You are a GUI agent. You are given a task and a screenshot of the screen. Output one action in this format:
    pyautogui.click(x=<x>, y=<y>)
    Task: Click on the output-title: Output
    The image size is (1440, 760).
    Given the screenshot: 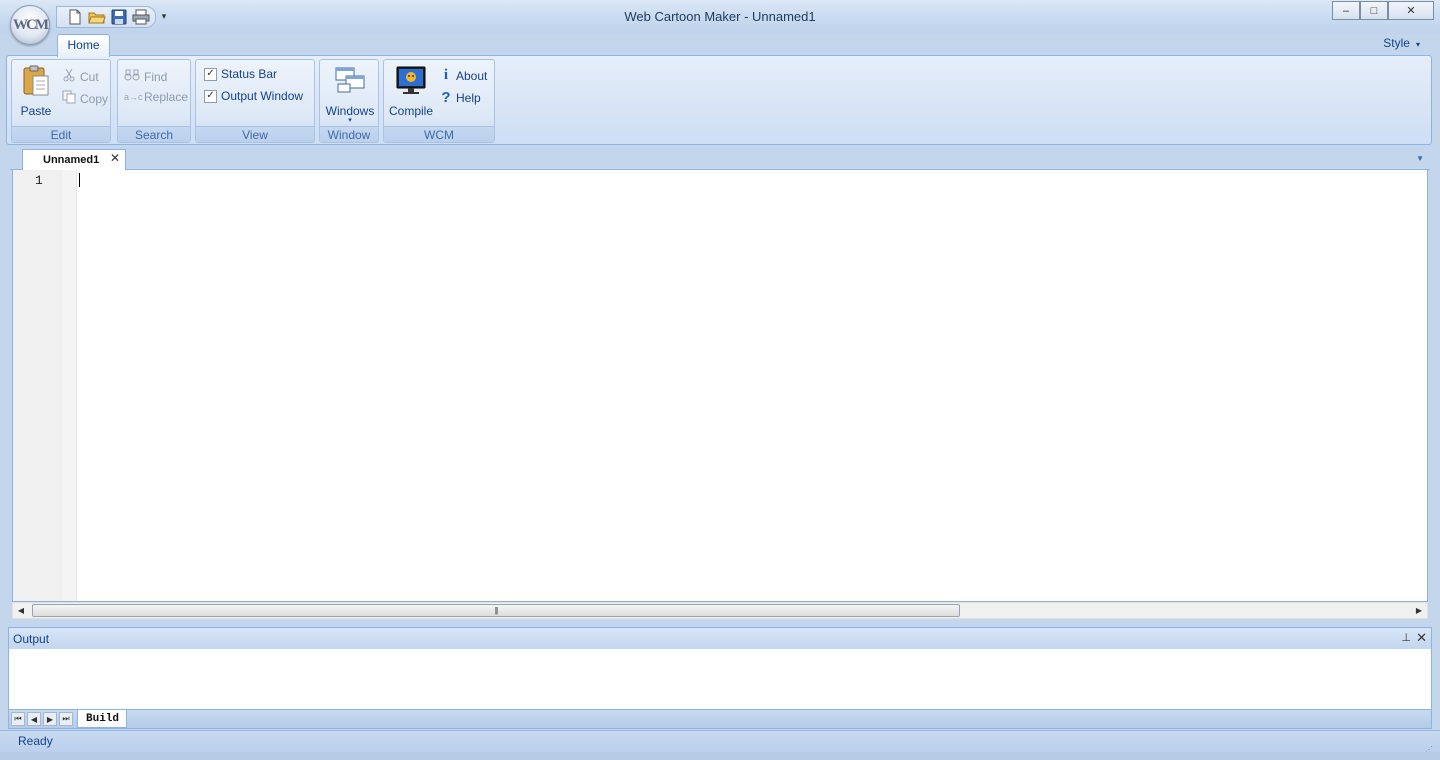 What is the action you would take?
    pyautogui.click(x=31, y=638)
    